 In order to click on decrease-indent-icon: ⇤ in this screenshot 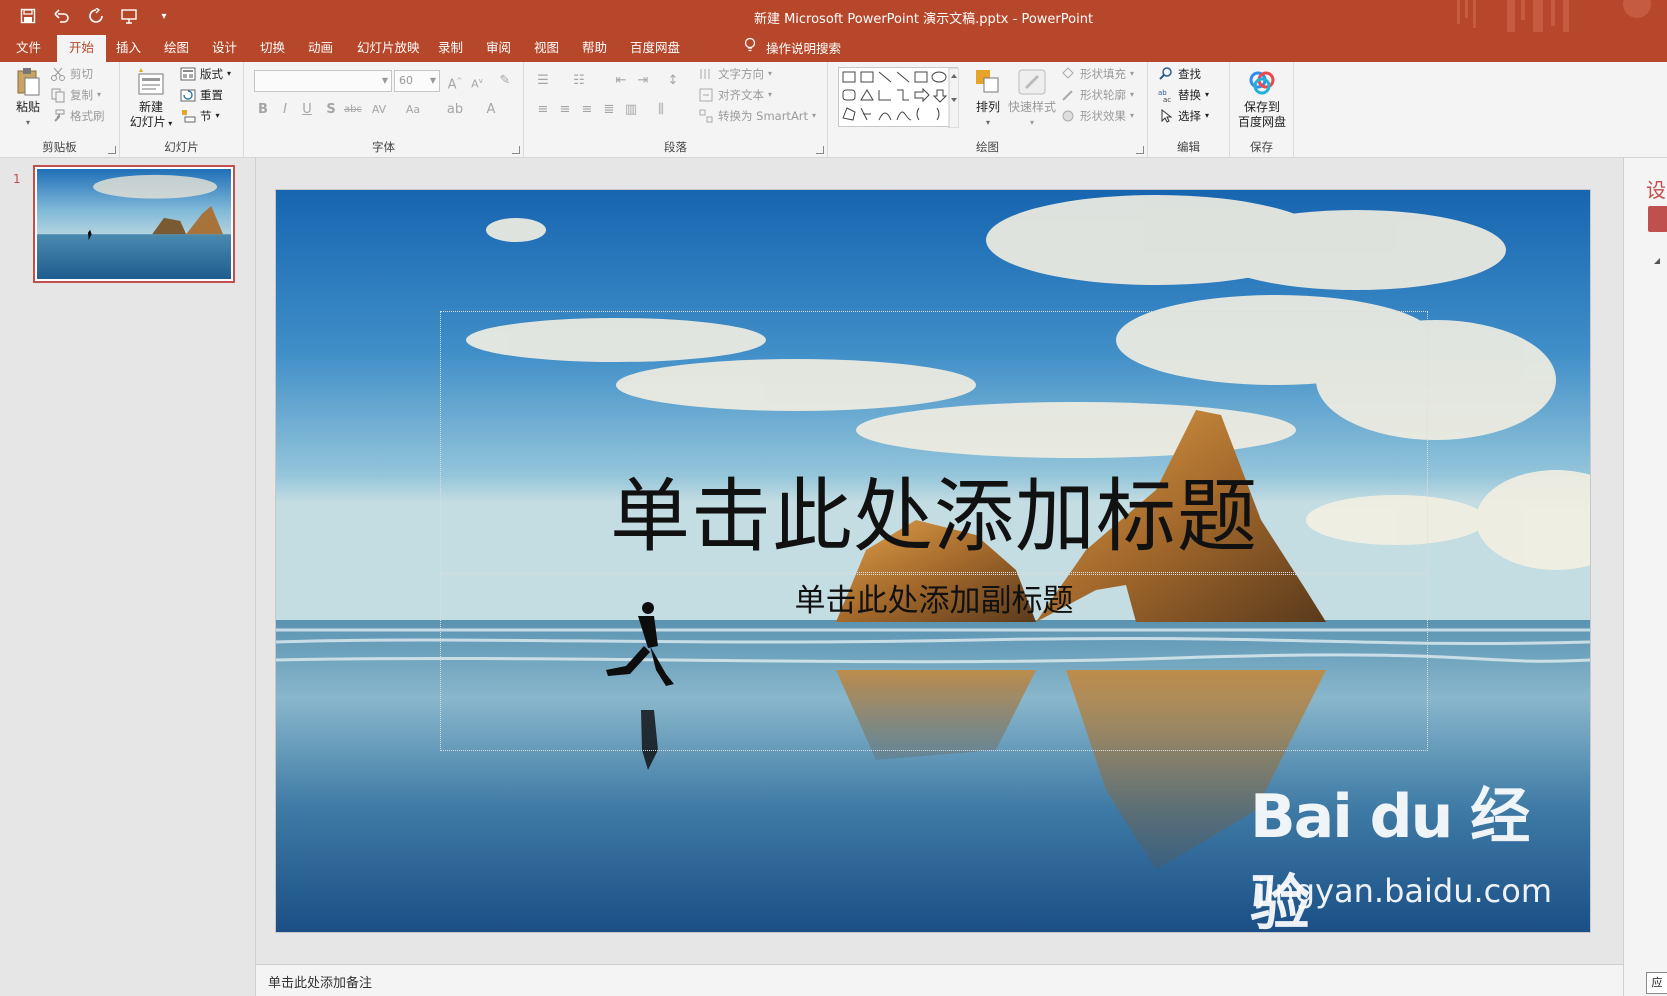, I will do `click(621, 81)`.